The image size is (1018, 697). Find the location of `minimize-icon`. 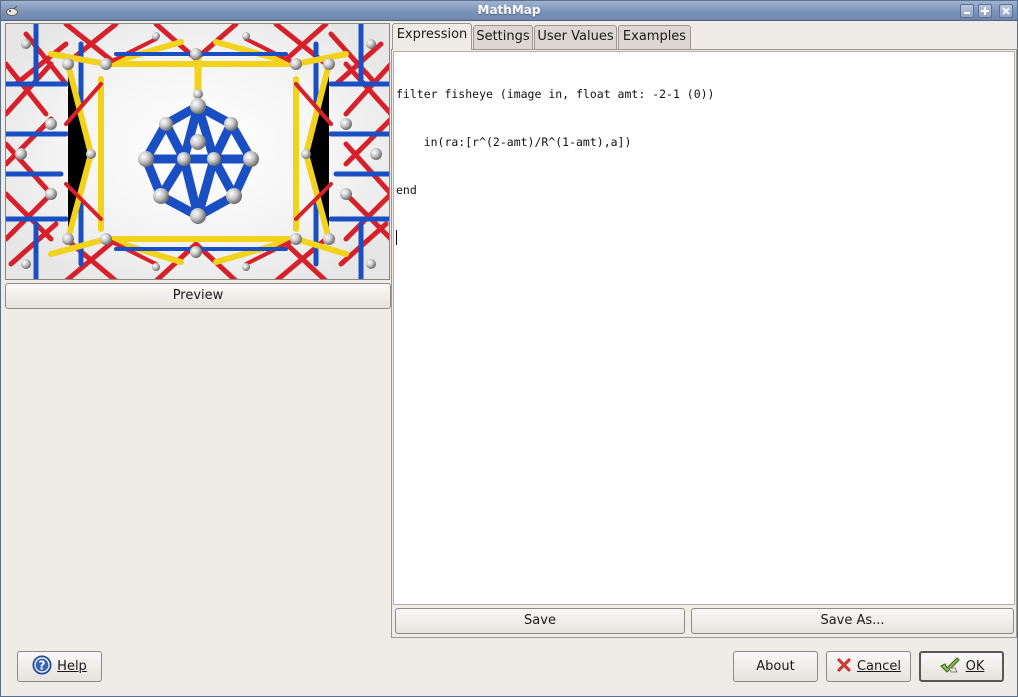

minimize-icon is located at coordinates (967, 13).